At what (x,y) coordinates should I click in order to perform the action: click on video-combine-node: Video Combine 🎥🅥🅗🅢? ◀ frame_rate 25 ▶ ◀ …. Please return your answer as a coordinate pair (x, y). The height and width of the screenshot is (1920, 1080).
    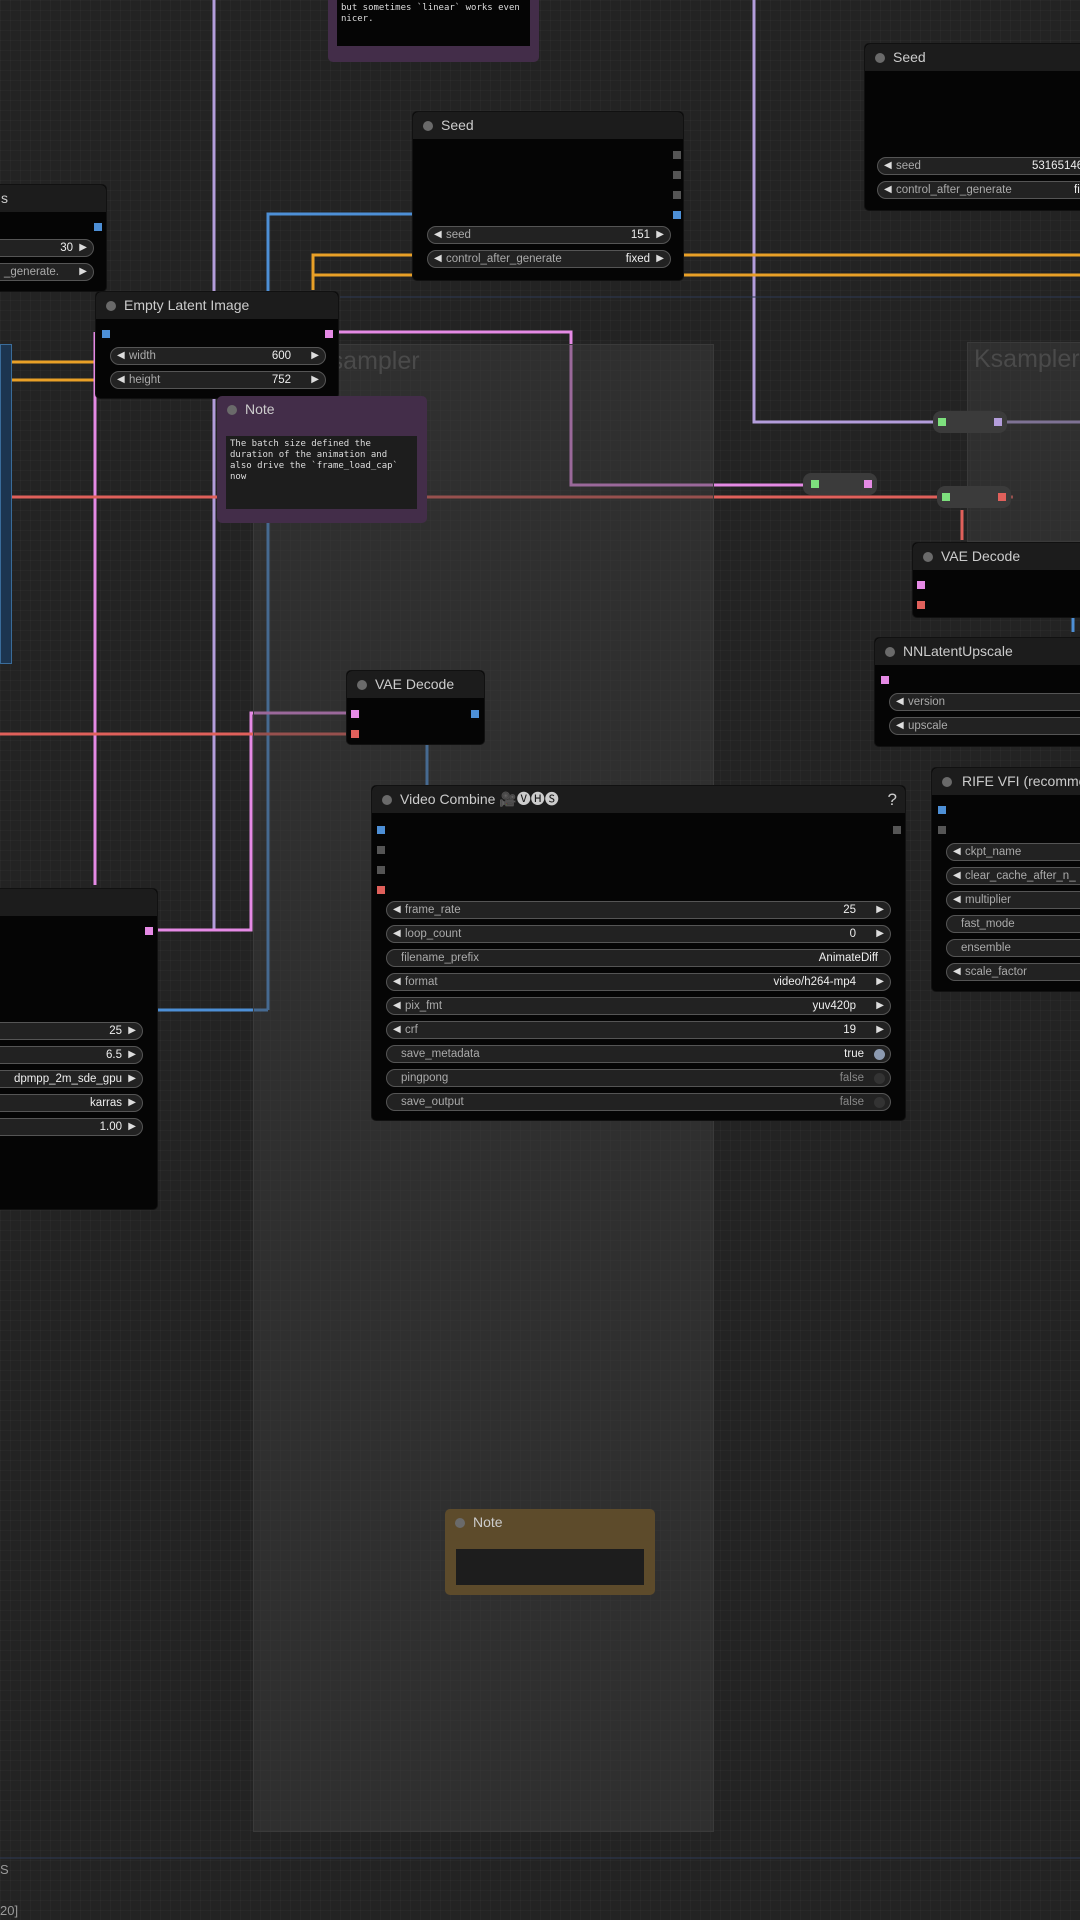
    Looking at the image, I should click on (638, 953).